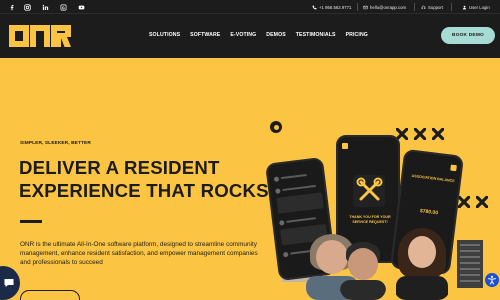 The height and width of the screenshot is (300, 500). I want to click on nav-item-e-voting: E-VOTING, so click(243, 35).